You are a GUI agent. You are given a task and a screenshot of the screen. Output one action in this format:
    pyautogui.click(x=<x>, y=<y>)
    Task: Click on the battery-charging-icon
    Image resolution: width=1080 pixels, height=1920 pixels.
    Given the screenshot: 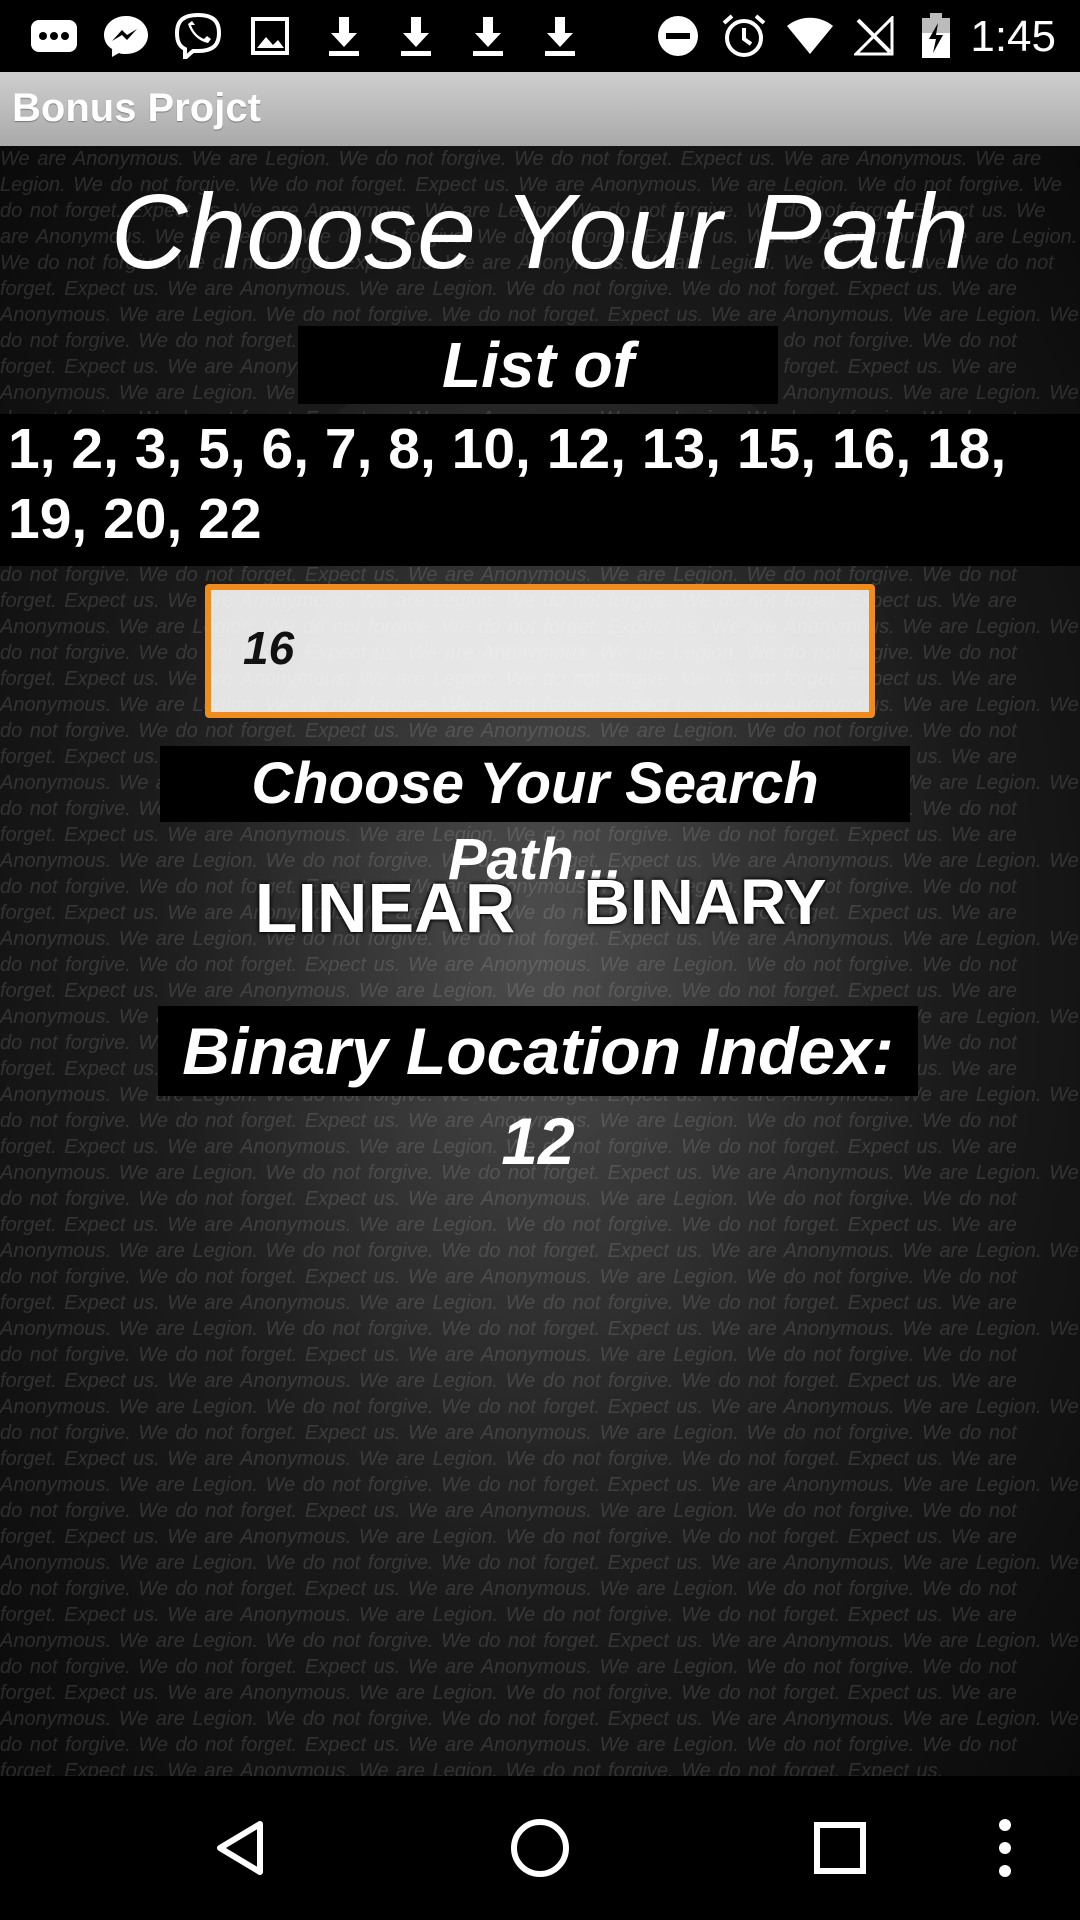 What is the action you would take?
    pyautogui.click(x=936, y=35)
    